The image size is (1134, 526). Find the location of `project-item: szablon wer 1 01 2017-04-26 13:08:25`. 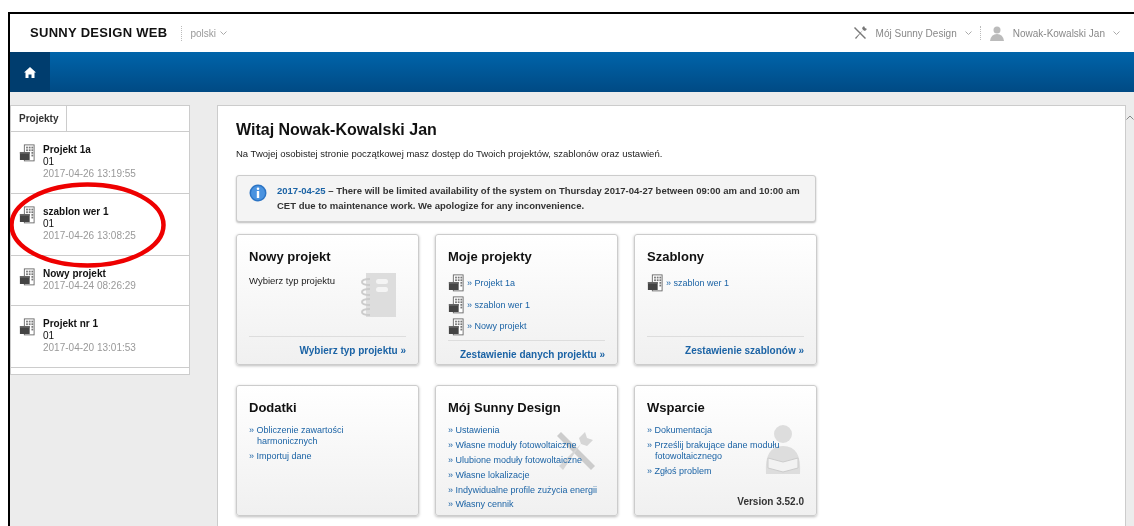

project-item: szablon wer 1 01 2017-04-26 13:08:25 is located at coordinates (100, 225).